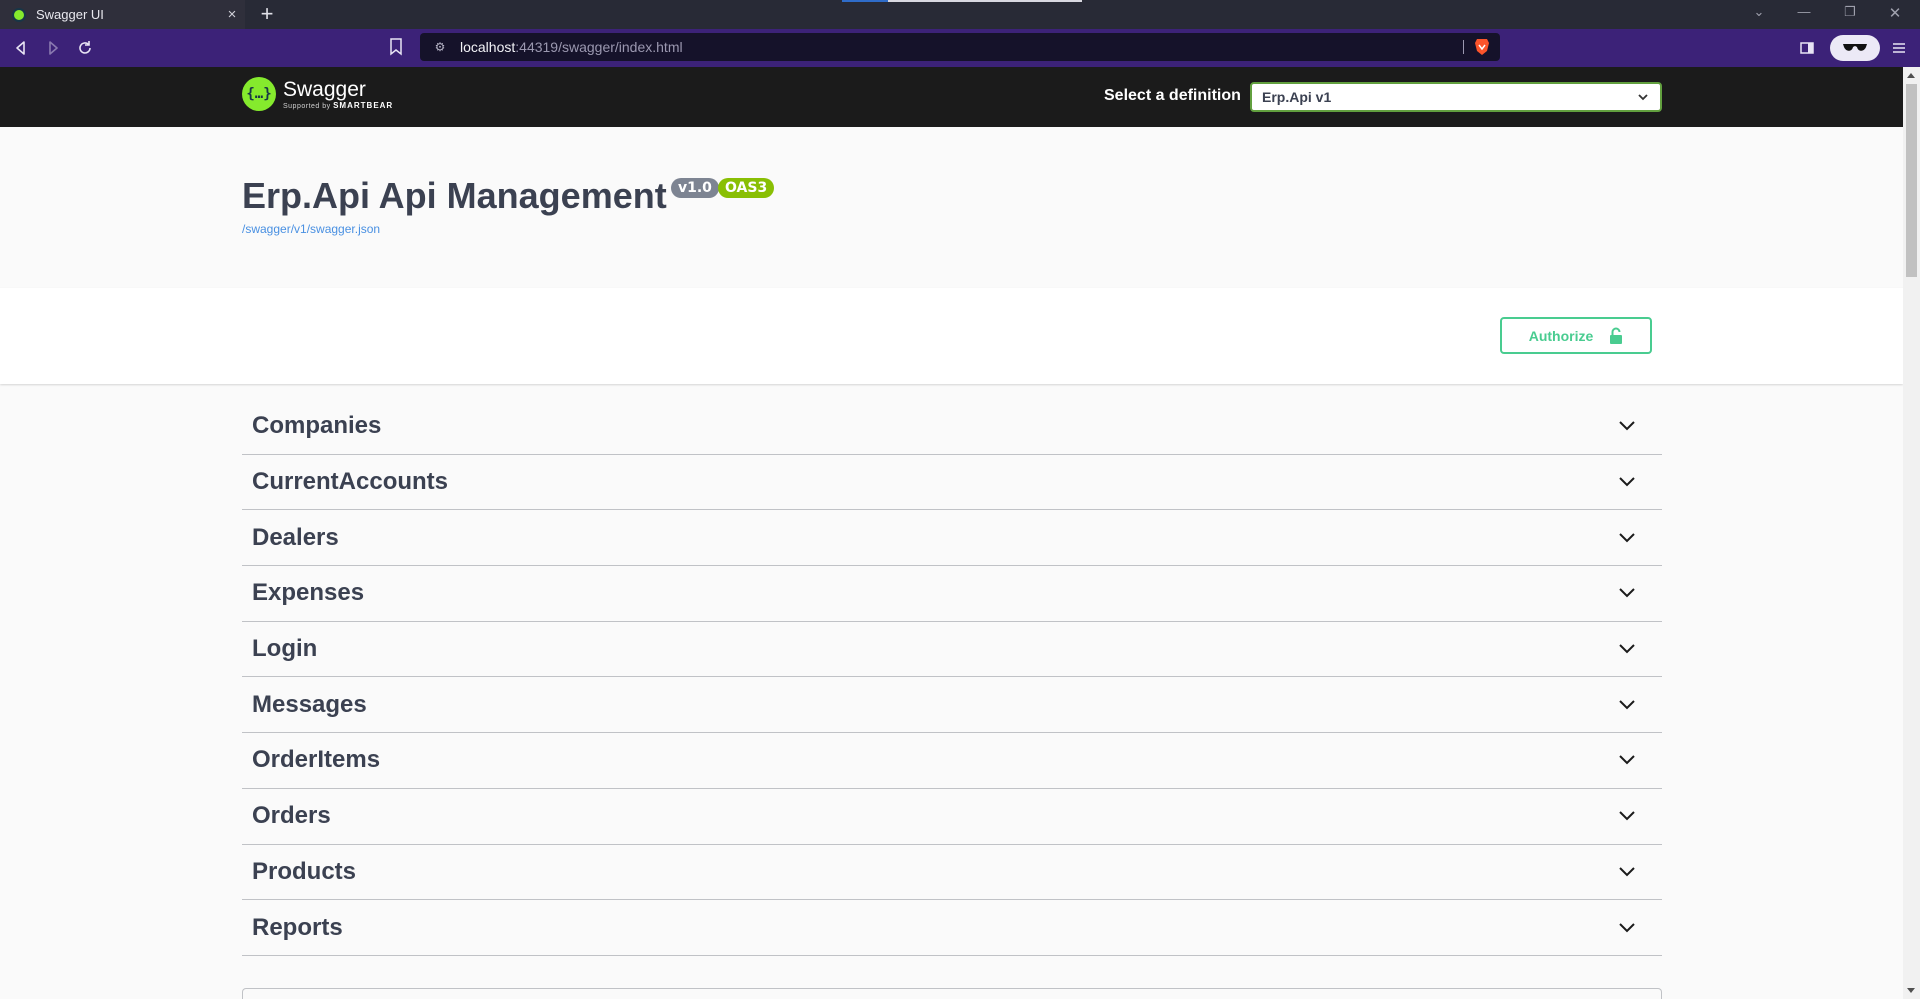  Describe the element at coordinates (1911, 75) in the screenshot. I see `scroll-up-icon` at that location.